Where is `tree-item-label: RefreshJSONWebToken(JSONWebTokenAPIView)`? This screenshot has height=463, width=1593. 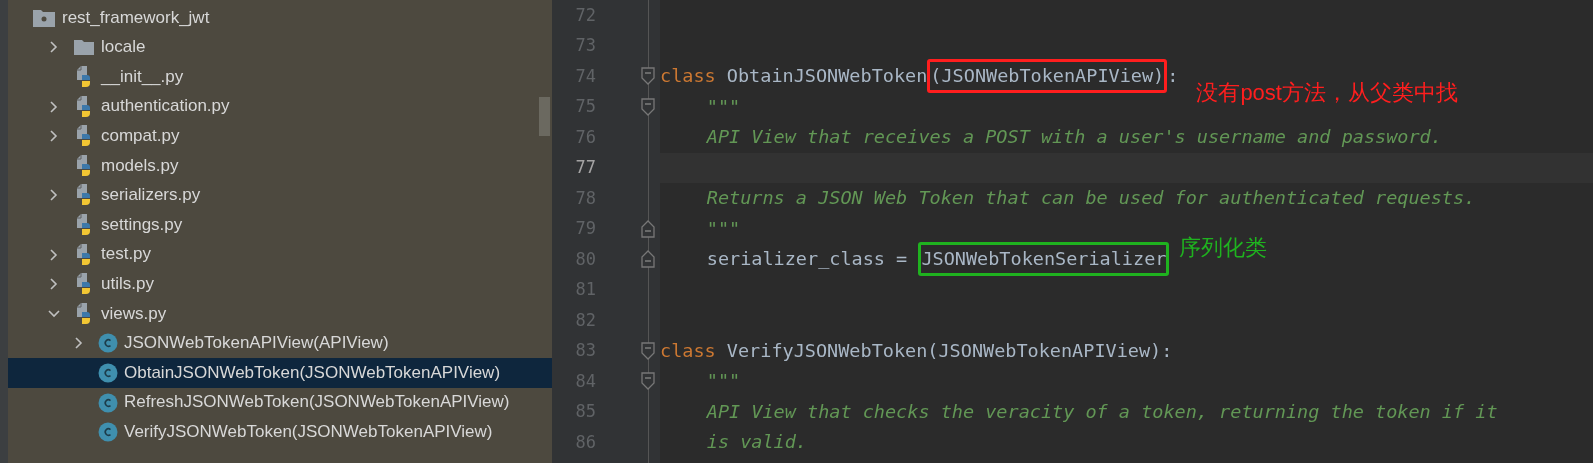
tree-item-label: RefreshJSONWebToken(JSONWebTokenAPIView) is located at coordinates (317, 402).